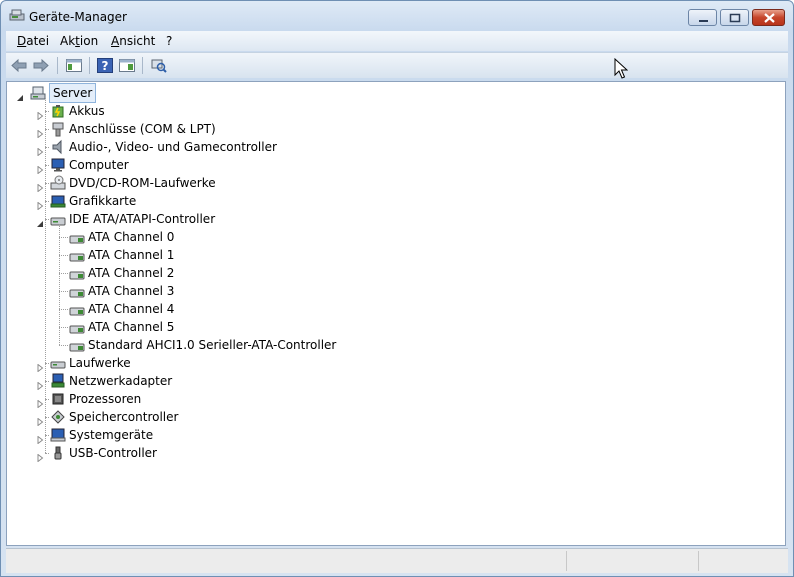  I want to click on show-hide-console-tree-icon, so click(74, 65).